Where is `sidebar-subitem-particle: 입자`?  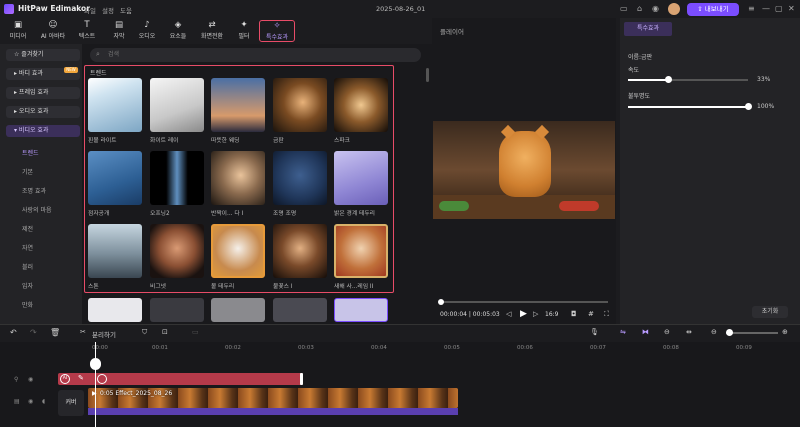
sidebar-subitem-particle: 입자 is located at coordinates (27, 285).